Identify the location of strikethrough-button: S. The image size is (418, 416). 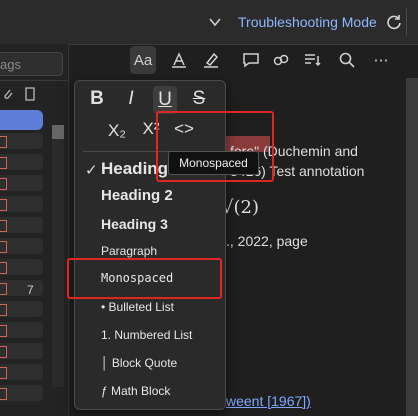
(199, 99).